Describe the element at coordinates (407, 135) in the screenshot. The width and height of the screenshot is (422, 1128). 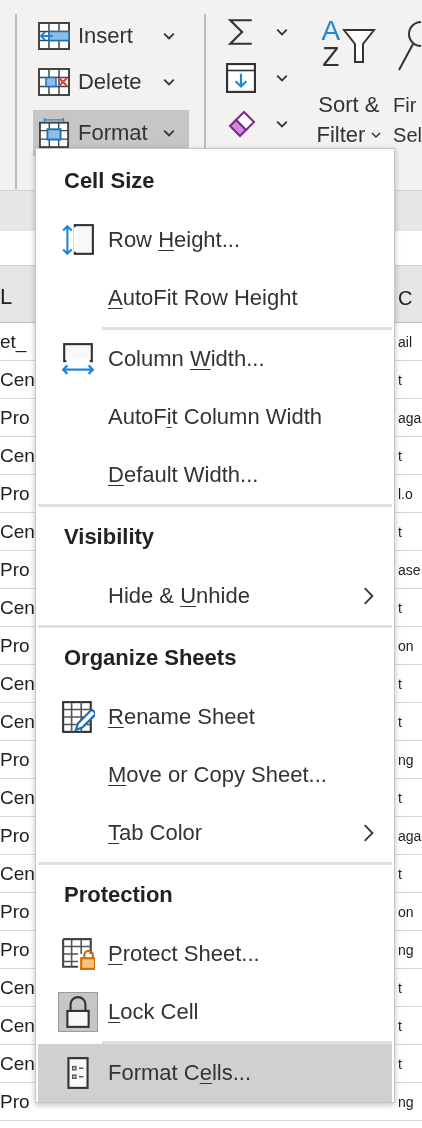
I see `button-label: Sel` at that location.